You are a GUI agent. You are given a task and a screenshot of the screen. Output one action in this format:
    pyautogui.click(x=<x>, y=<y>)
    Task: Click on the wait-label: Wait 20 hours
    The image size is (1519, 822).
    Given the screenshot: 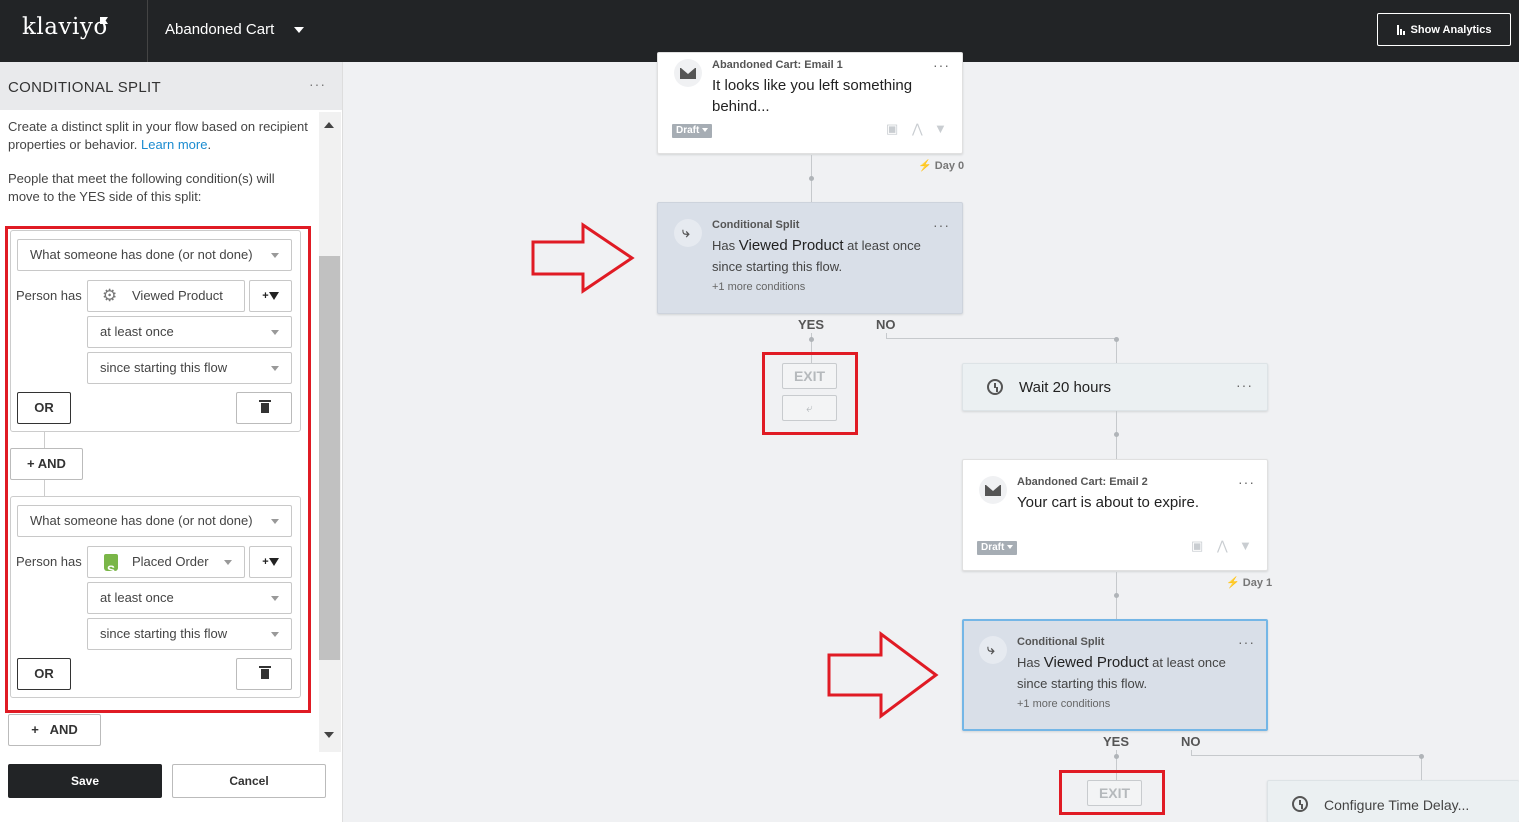 What is the action you would take?
    pyautogui.click(x=1065, y=387)
    